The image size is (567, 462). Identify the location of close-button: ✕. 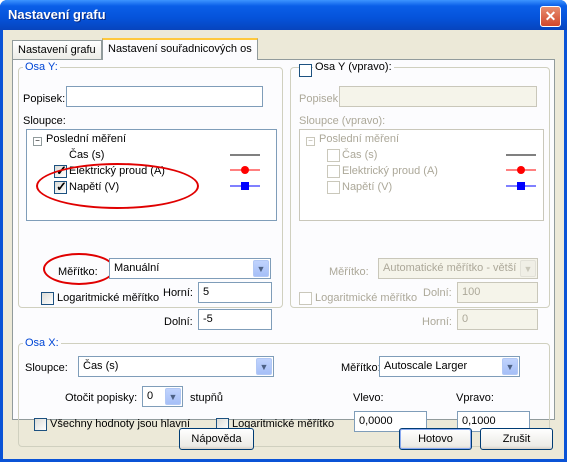
(550, 16).